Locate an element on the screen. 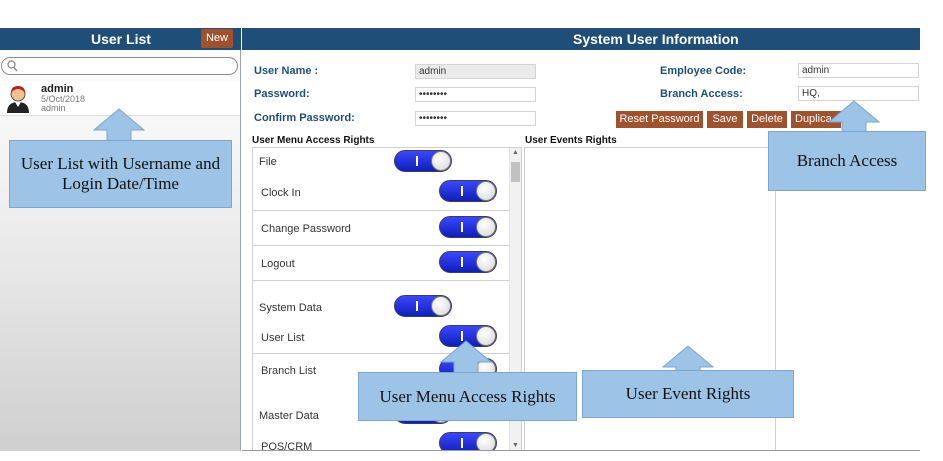  employee-code-field: admin is located at coordinates (858, 70).